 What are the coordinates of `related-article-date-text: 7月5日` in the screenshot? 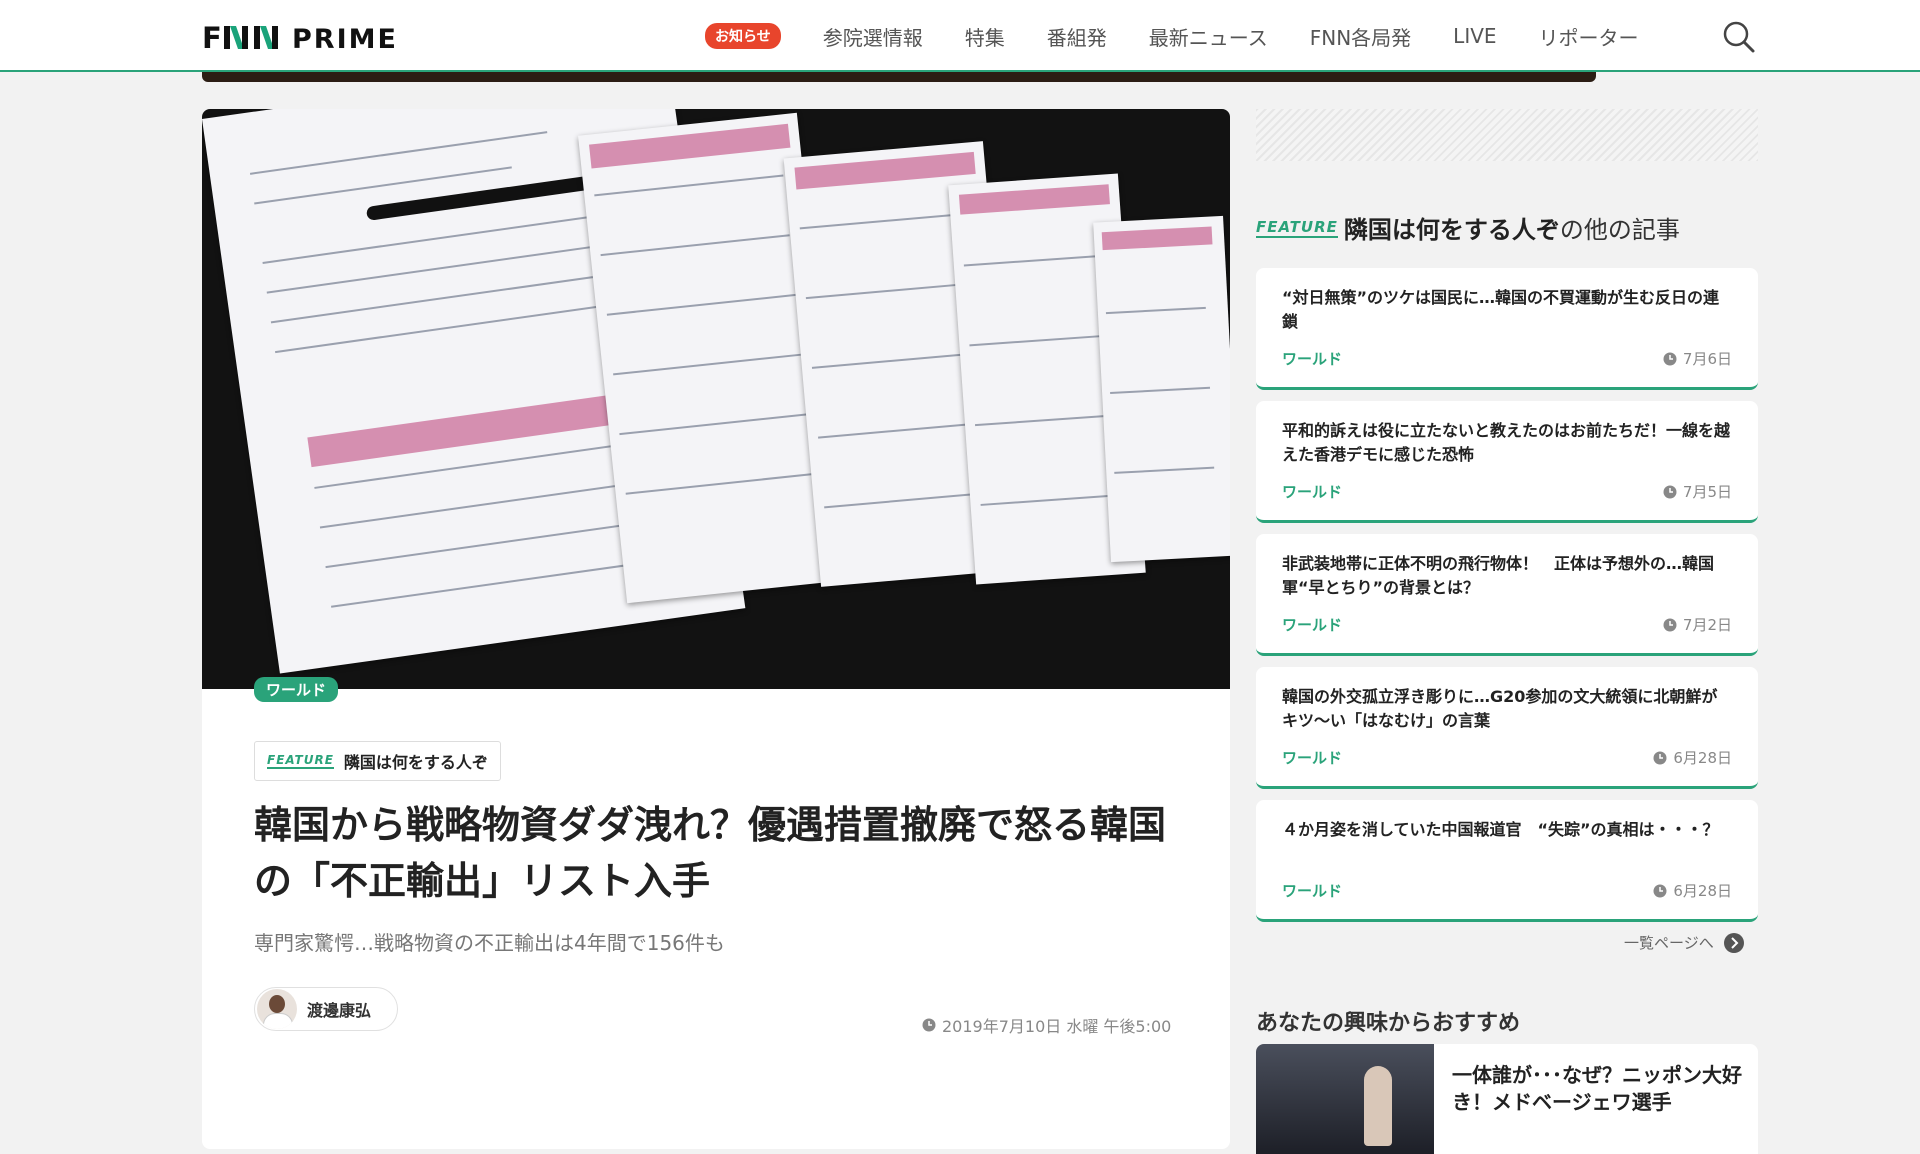 It's located at (1707, 492).